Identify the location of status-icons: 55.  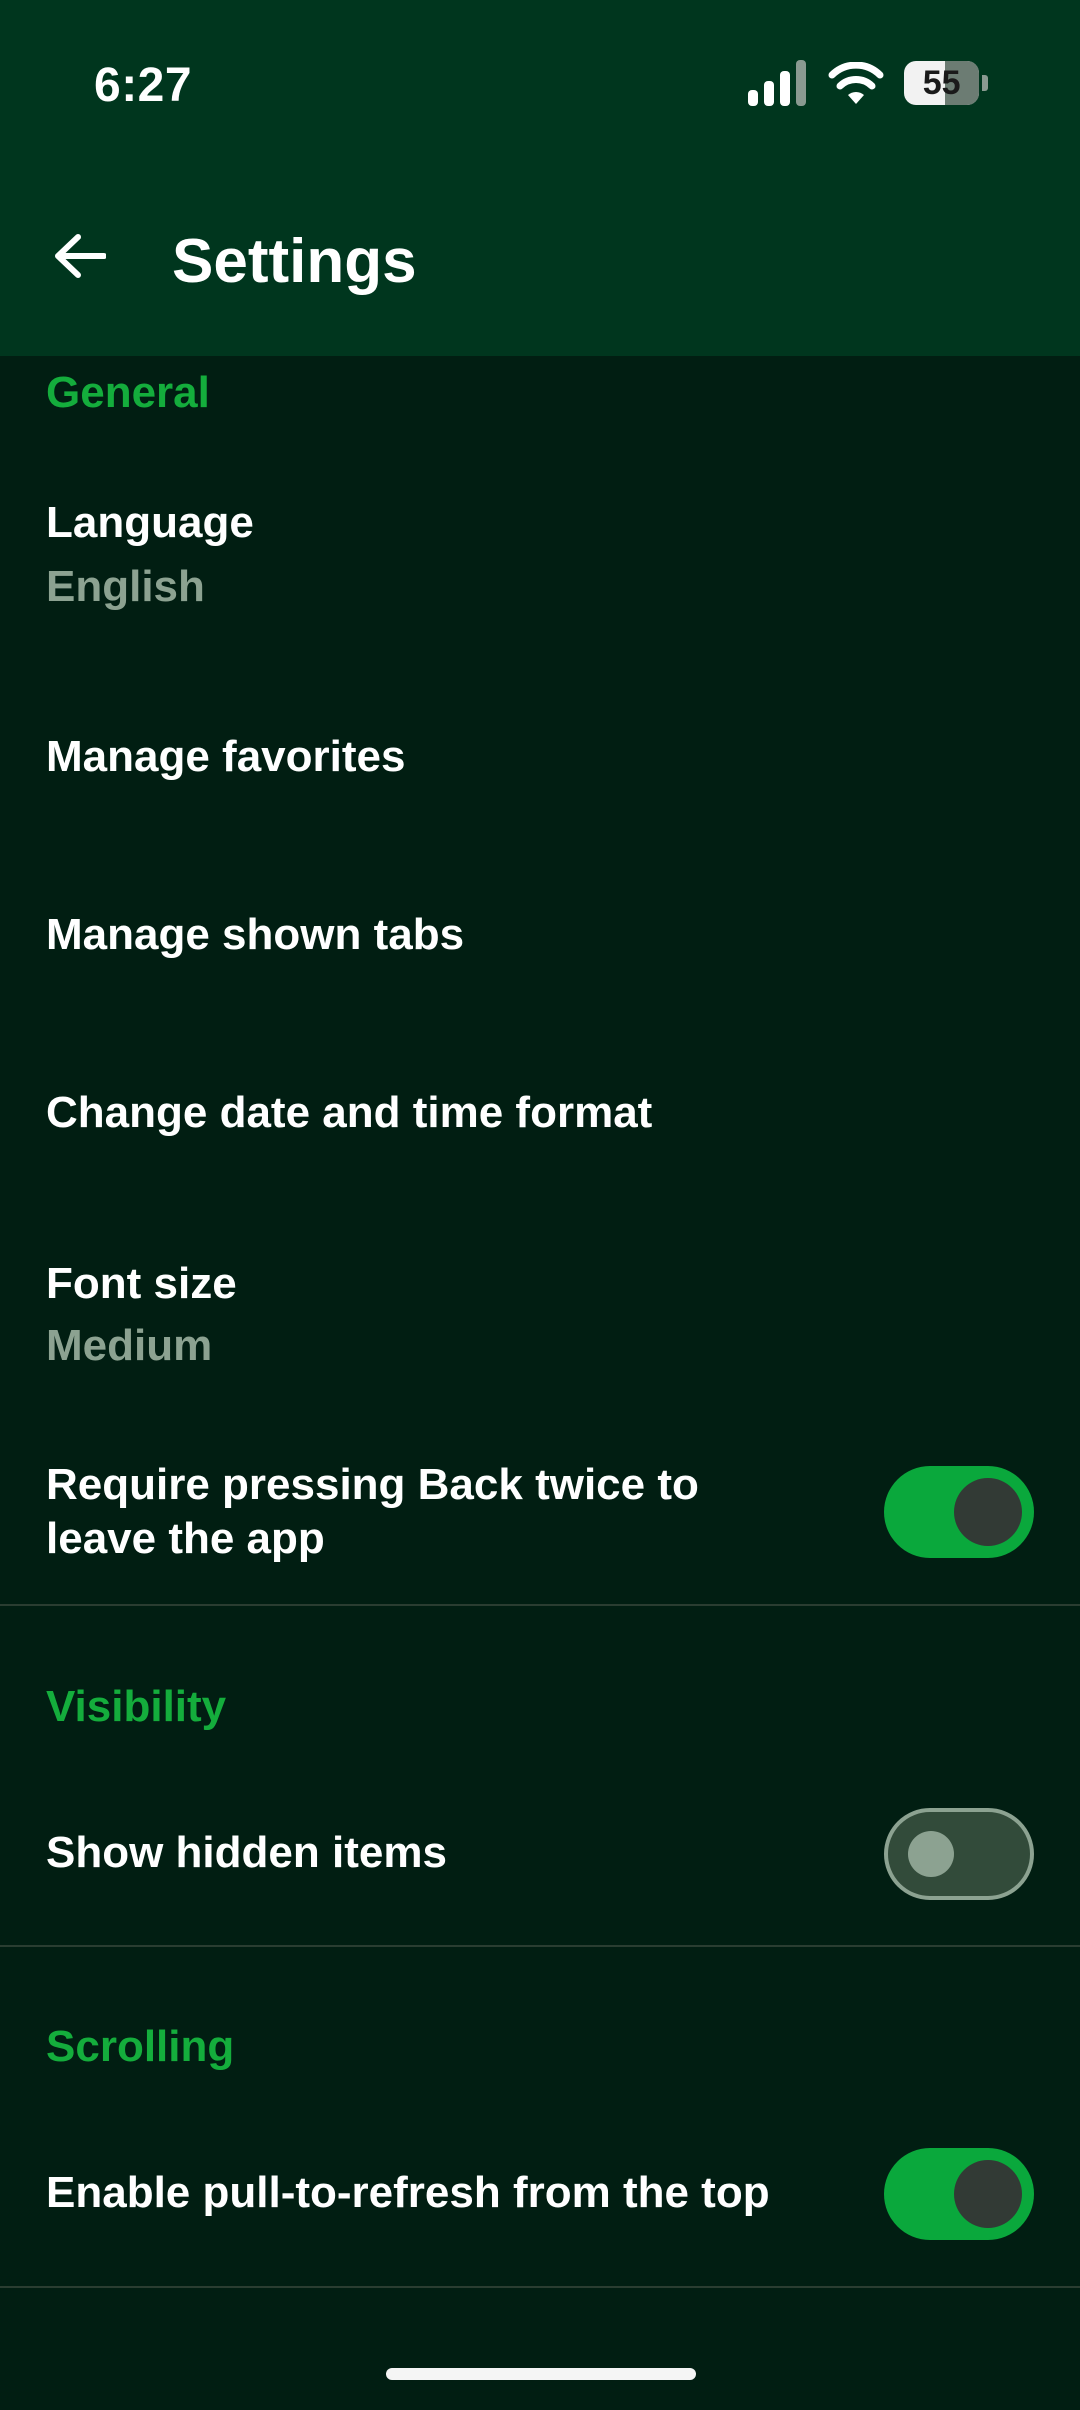
(868, 83).